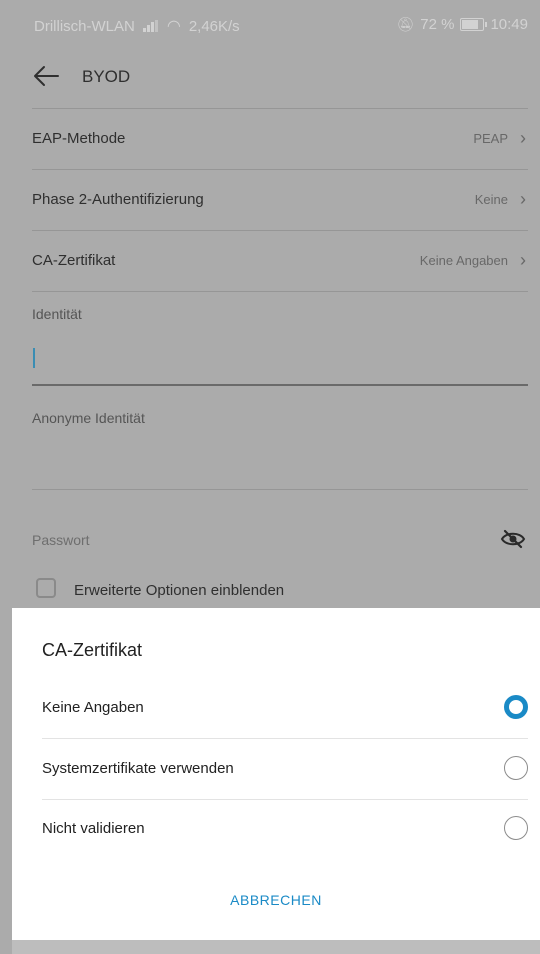  Describe the element at coordinates (513, 539) in the screenshot. I see `visibility-off-icon` at that location.